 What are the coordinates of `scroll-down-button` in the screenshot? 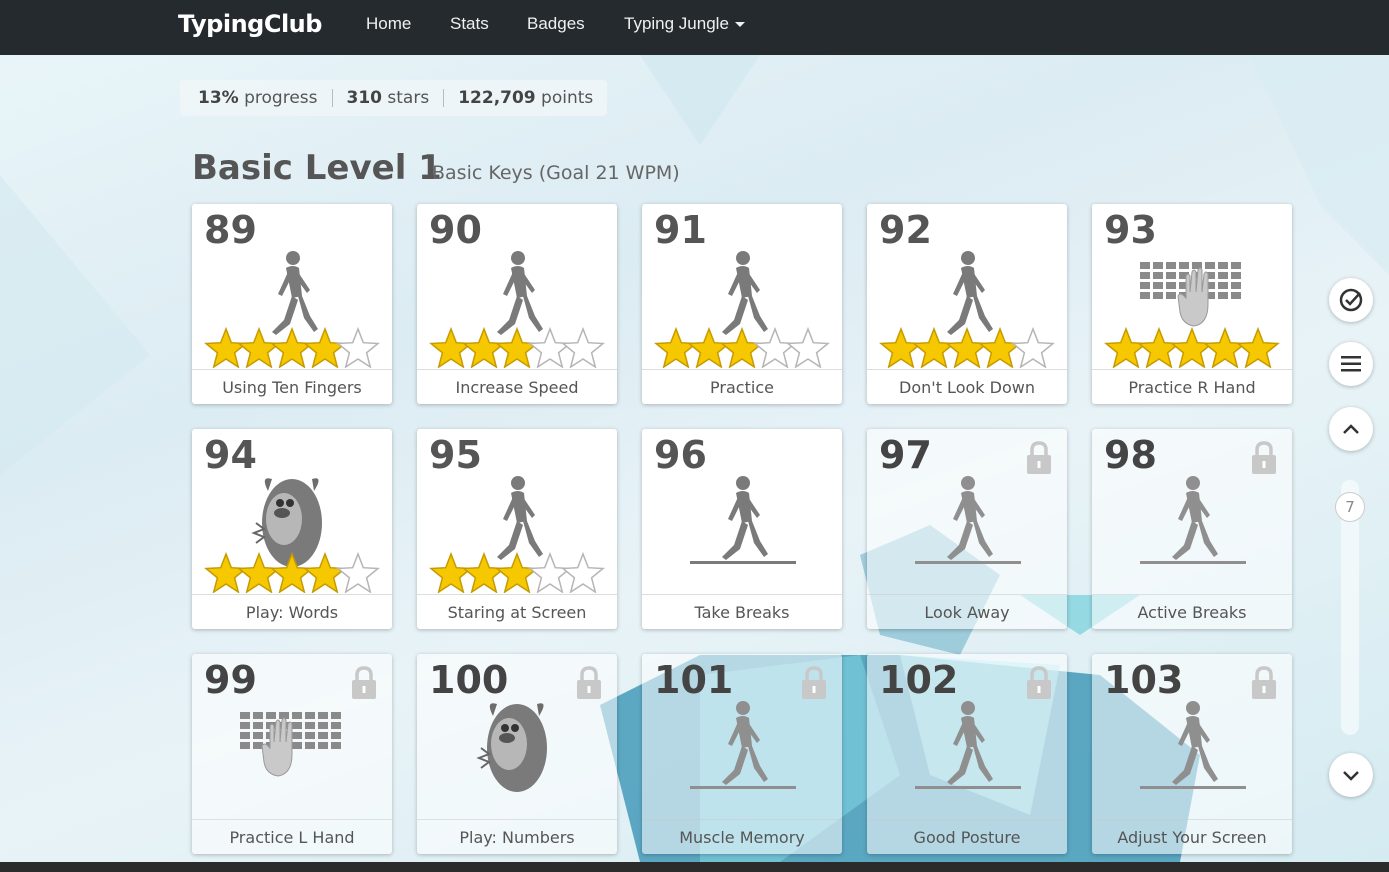 It's located at (1351, 775).